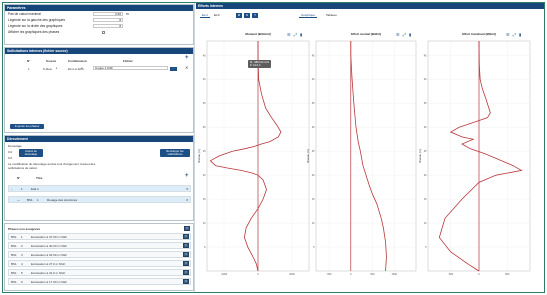  What do you see at coordinates (22, 255) in the screenshot?
I see `item-no: 3` at bounding box center [22, 255].